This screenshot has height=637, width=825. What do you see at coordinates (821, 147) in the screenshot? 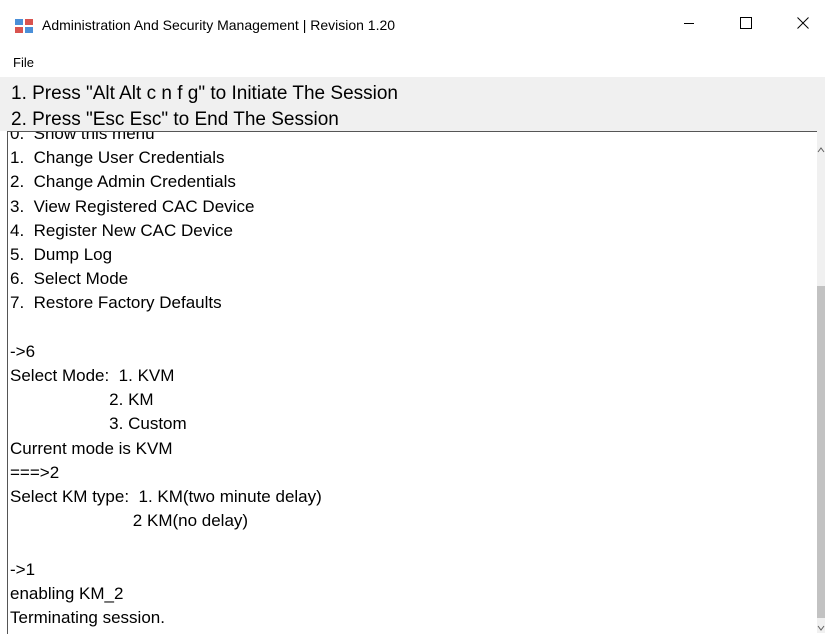
I see `scroll-up-icon` at bounding box center [821, 147].